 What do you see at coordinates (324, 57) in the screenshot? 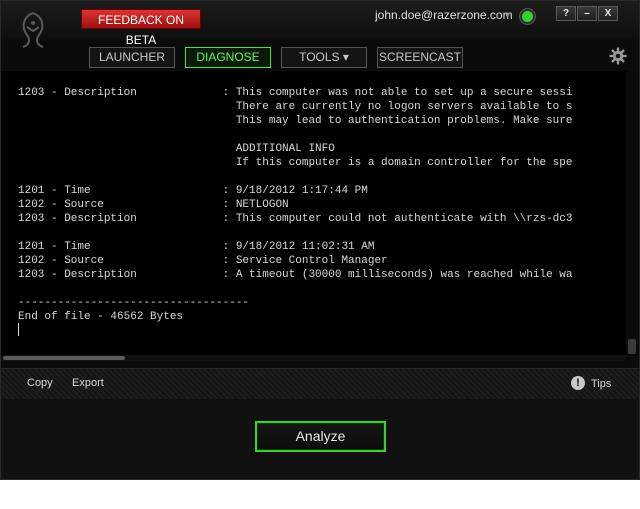
I see `tab-tools: TOOLS ▾` at bounding box center [324, 57].